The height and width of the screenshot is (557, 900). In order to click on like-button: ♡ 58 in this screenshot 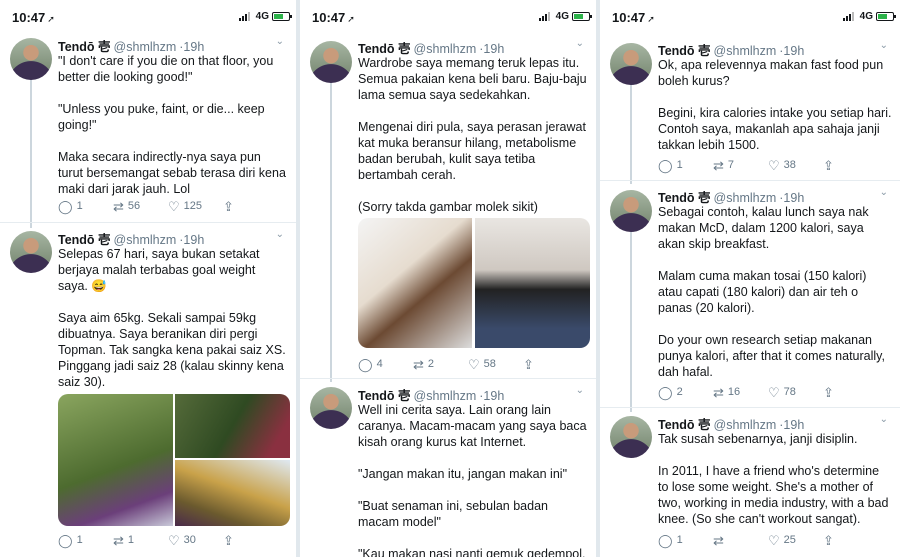, I will do `click(495, 364)`.